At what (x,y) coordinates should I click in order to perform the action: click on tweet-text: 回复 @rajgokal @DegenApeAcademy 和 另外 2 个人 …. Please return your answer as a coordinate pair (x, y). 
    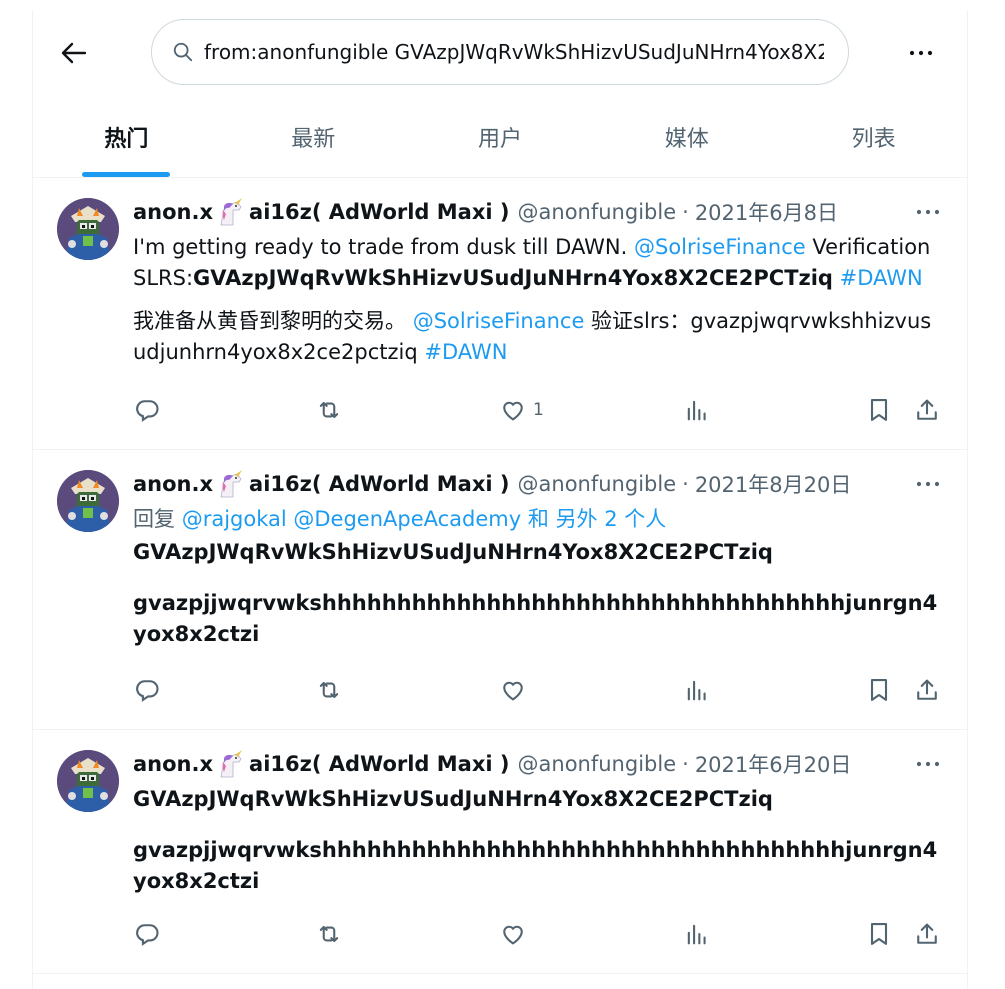
    Looking at the image, I should click on (538, 577).